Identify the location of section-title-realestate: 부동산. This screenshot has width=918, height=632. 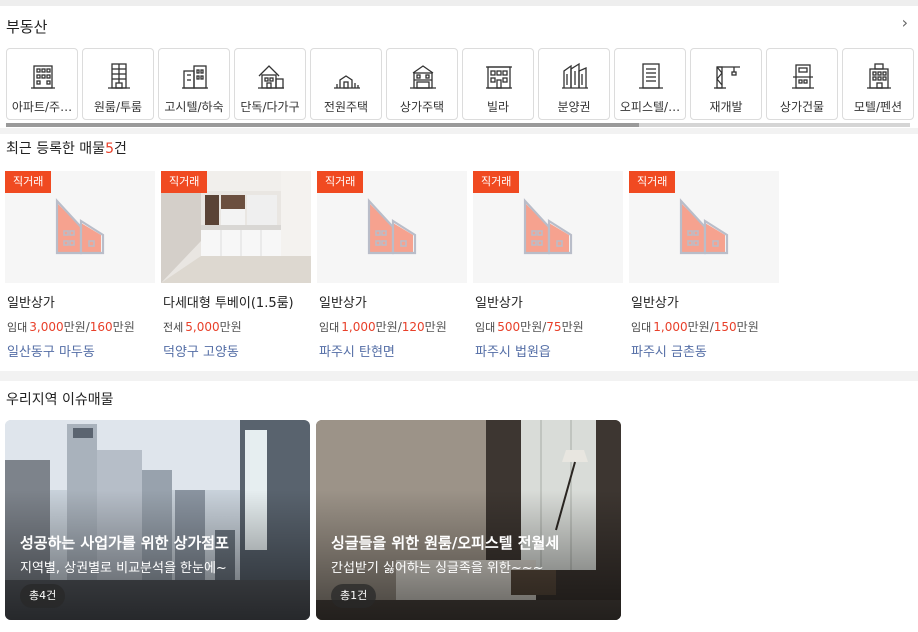
(27, 27).